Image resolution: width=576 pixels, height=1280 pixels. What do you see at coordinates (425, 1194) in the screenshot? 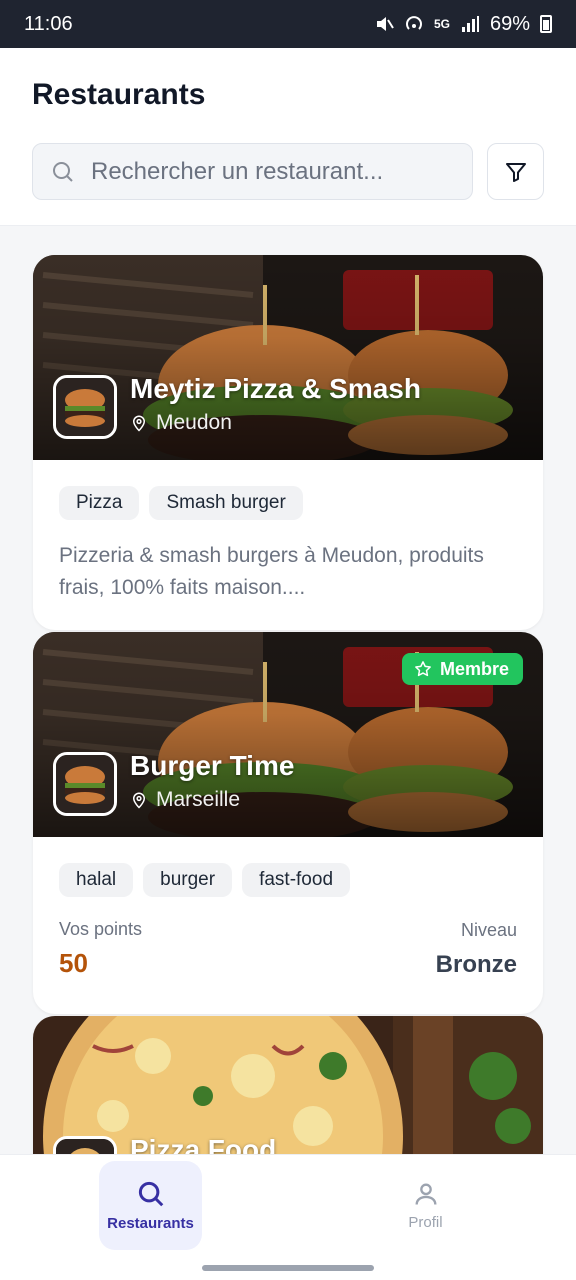
I see `user-icon` at bounding box center [425, 1194].